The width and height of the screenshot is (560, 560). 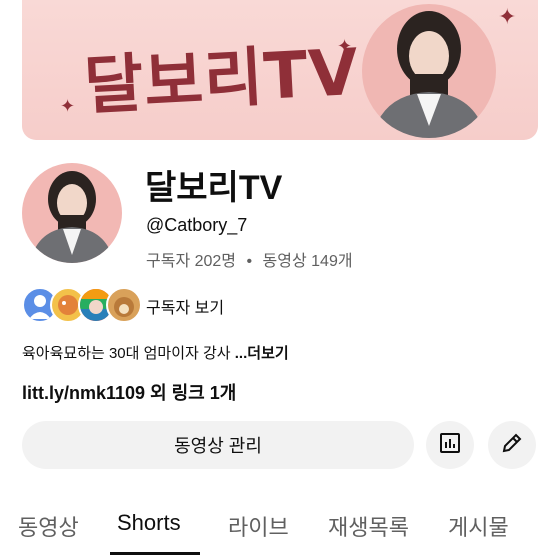 I want to click on pencil-icon, so click(x=512, y=445).